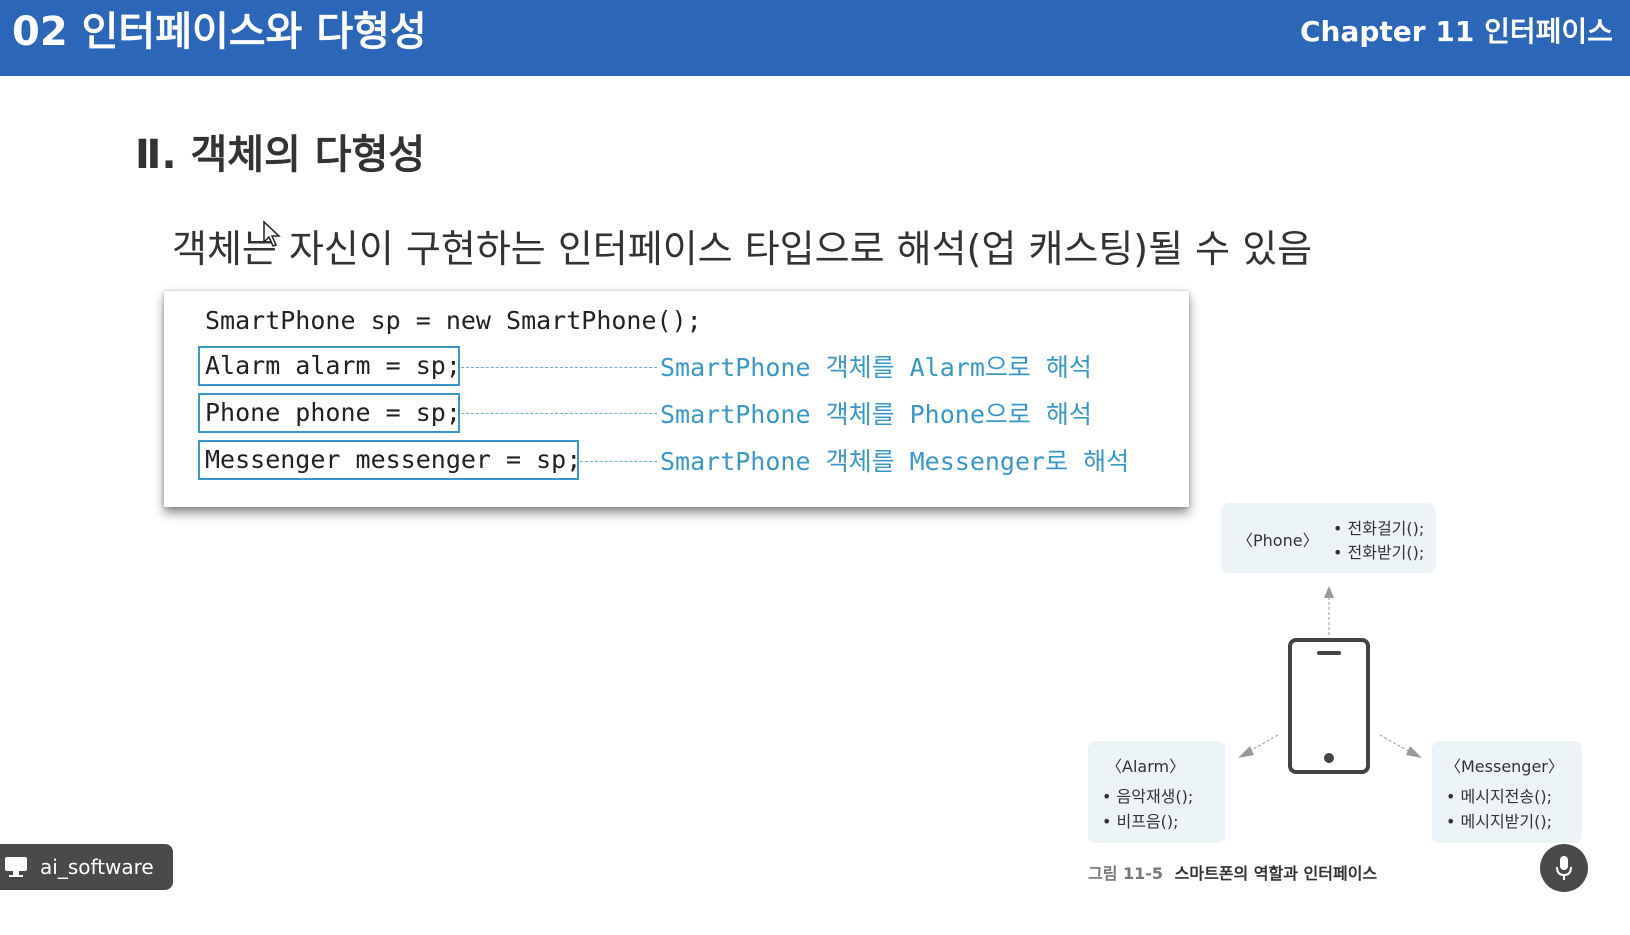 The image size is (1630, 935). Describe the element at coordinates (1329, 706) in the screenshot. I see `smartphone-icon` at that location.